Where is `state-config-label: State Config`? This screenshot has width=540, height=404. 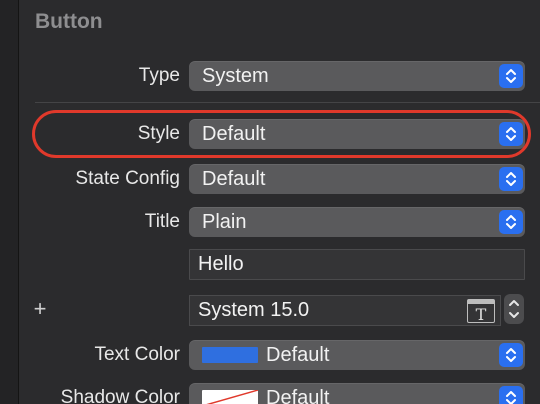 state-config-label: State Config is located at coordinates (127, 178).